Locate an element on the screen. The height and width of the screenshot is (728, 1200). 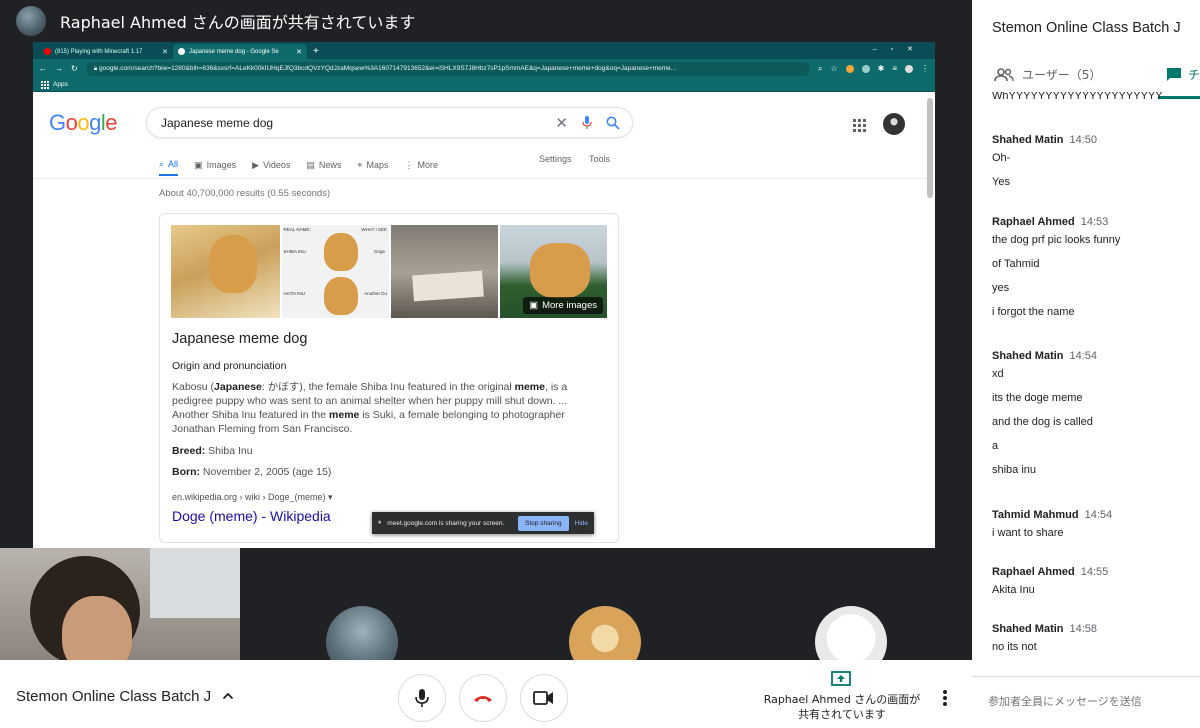
tab-images: ▣ Images is located at coordinates (215, 165).